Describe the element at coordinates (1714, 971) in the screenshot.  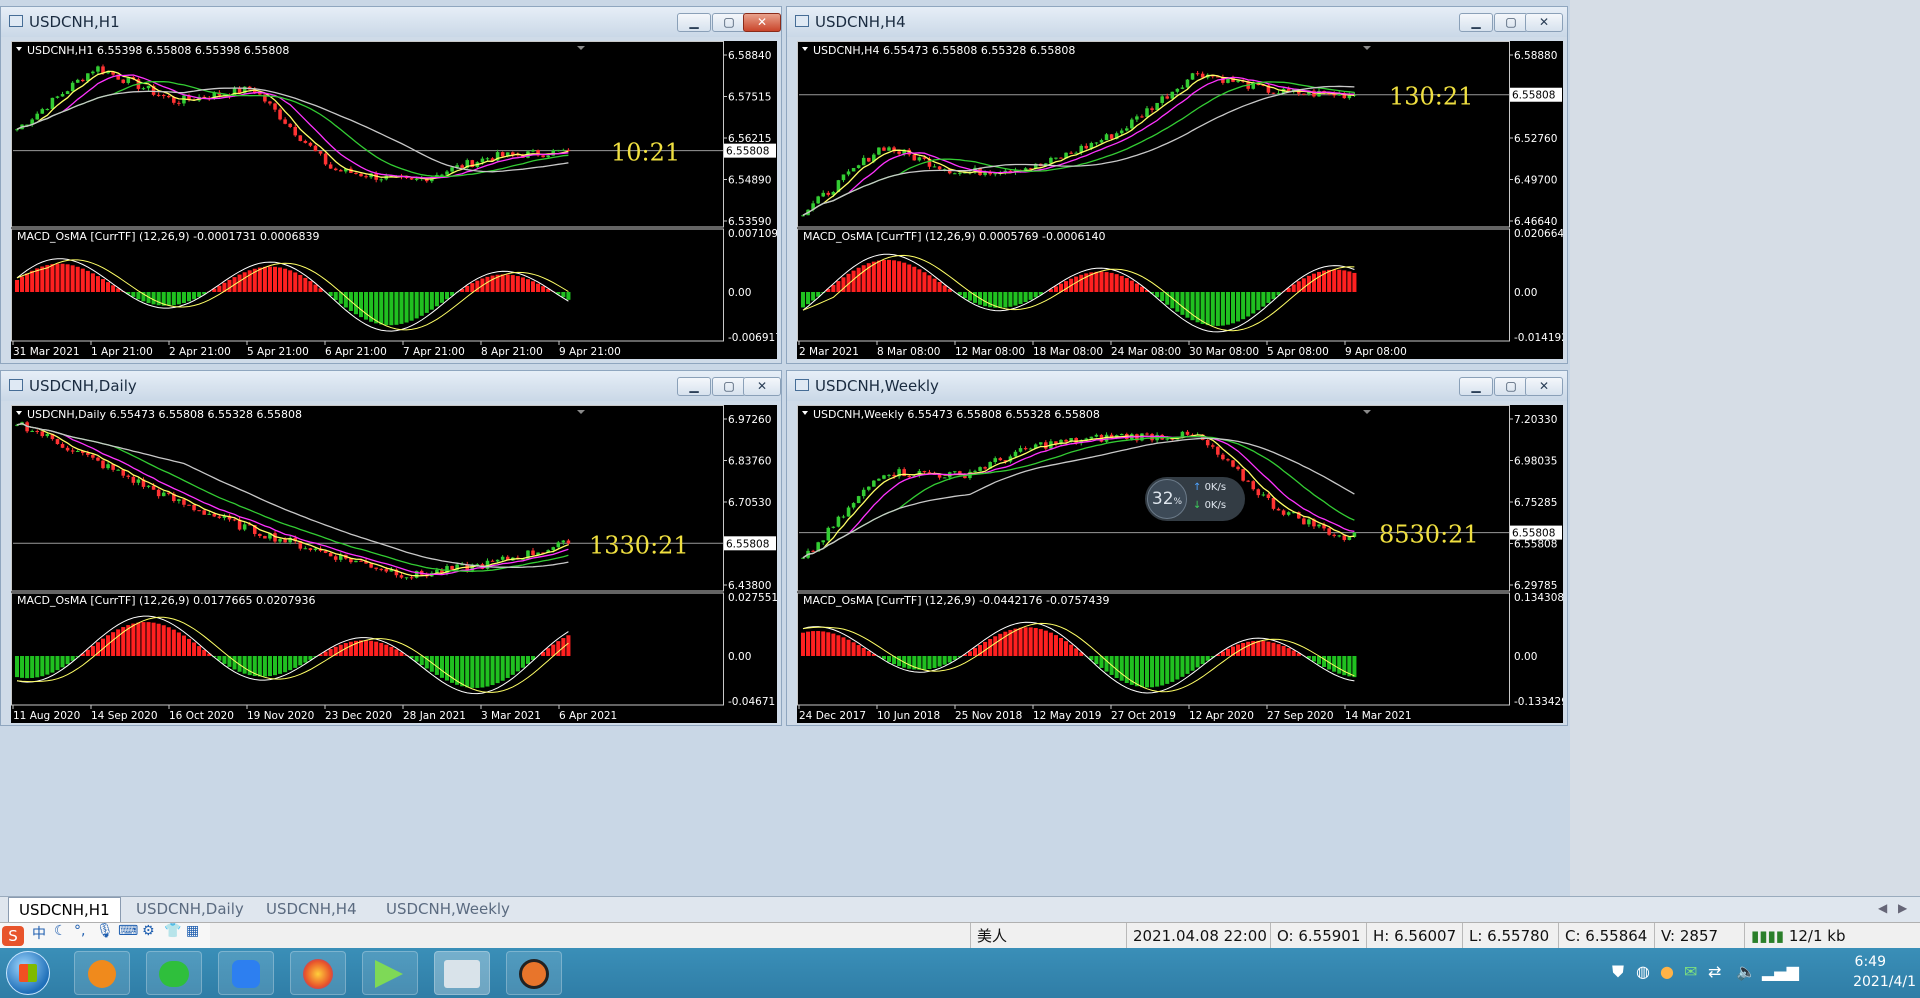
I see `tray-network-icon: ⇄` at that location.